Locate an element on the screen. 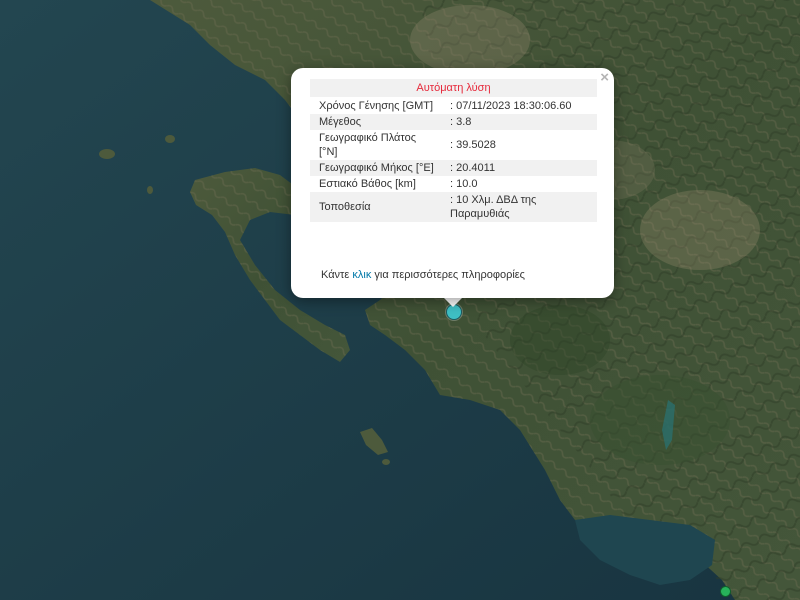 Image resolution: width=800 pixels, height=600 pixels. latitude-label: Γεωγραφικό Πλάτος [°N] is located at coordinates (378, 145).